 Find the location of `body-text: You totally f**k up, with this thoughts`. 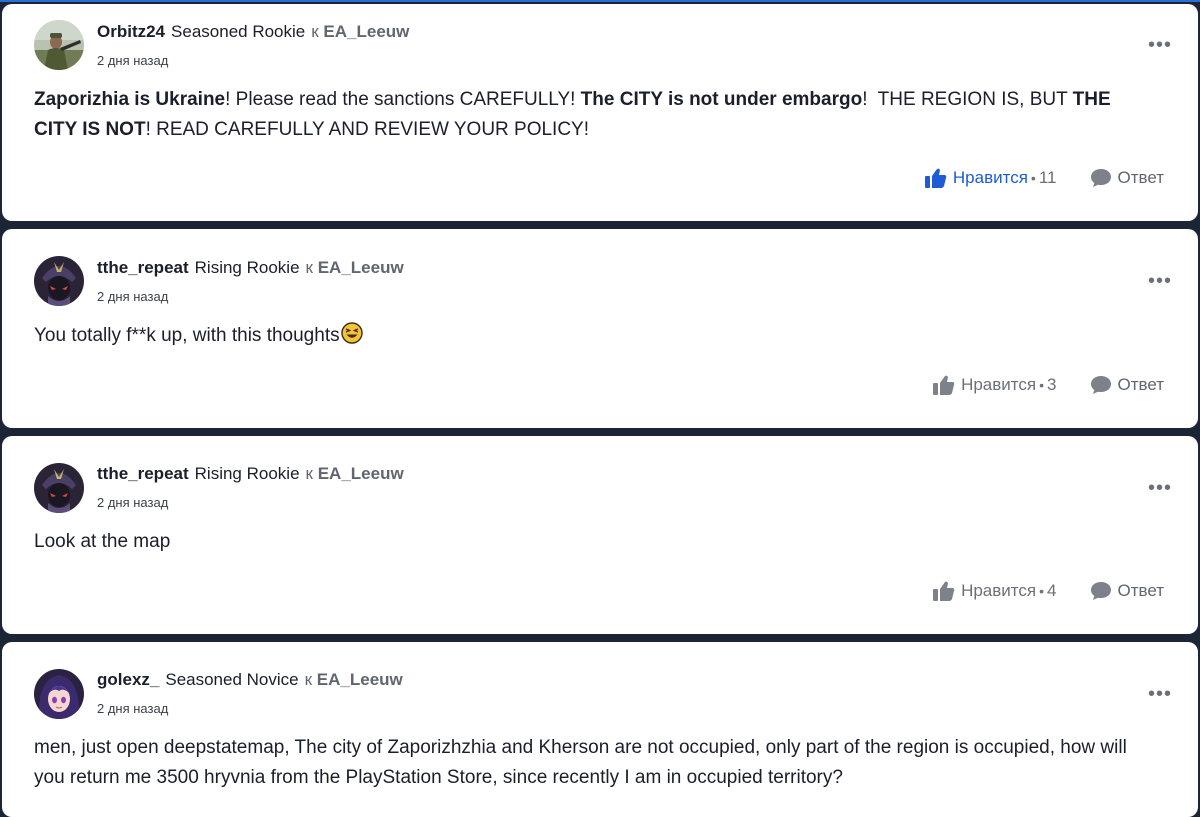

body-text: You totally f**k up, with this thoughts is located at coordinates (187, 335).